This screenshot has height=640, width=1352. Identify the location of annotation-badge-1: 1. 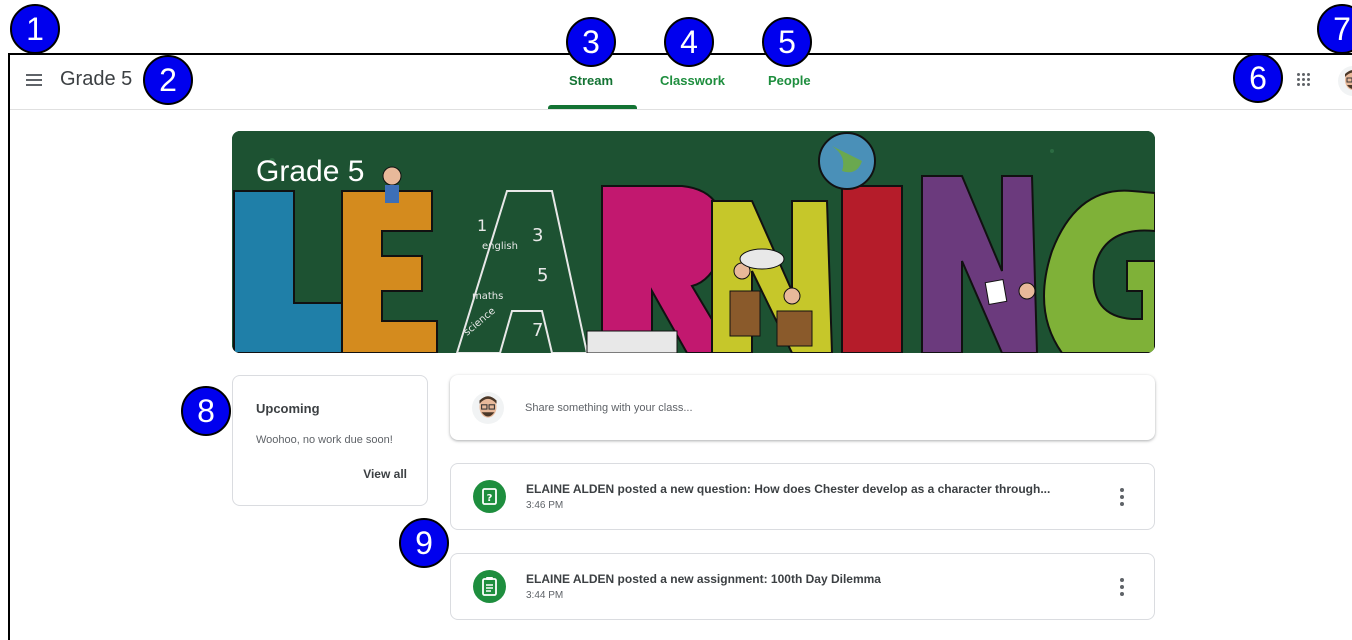
(35, 29).